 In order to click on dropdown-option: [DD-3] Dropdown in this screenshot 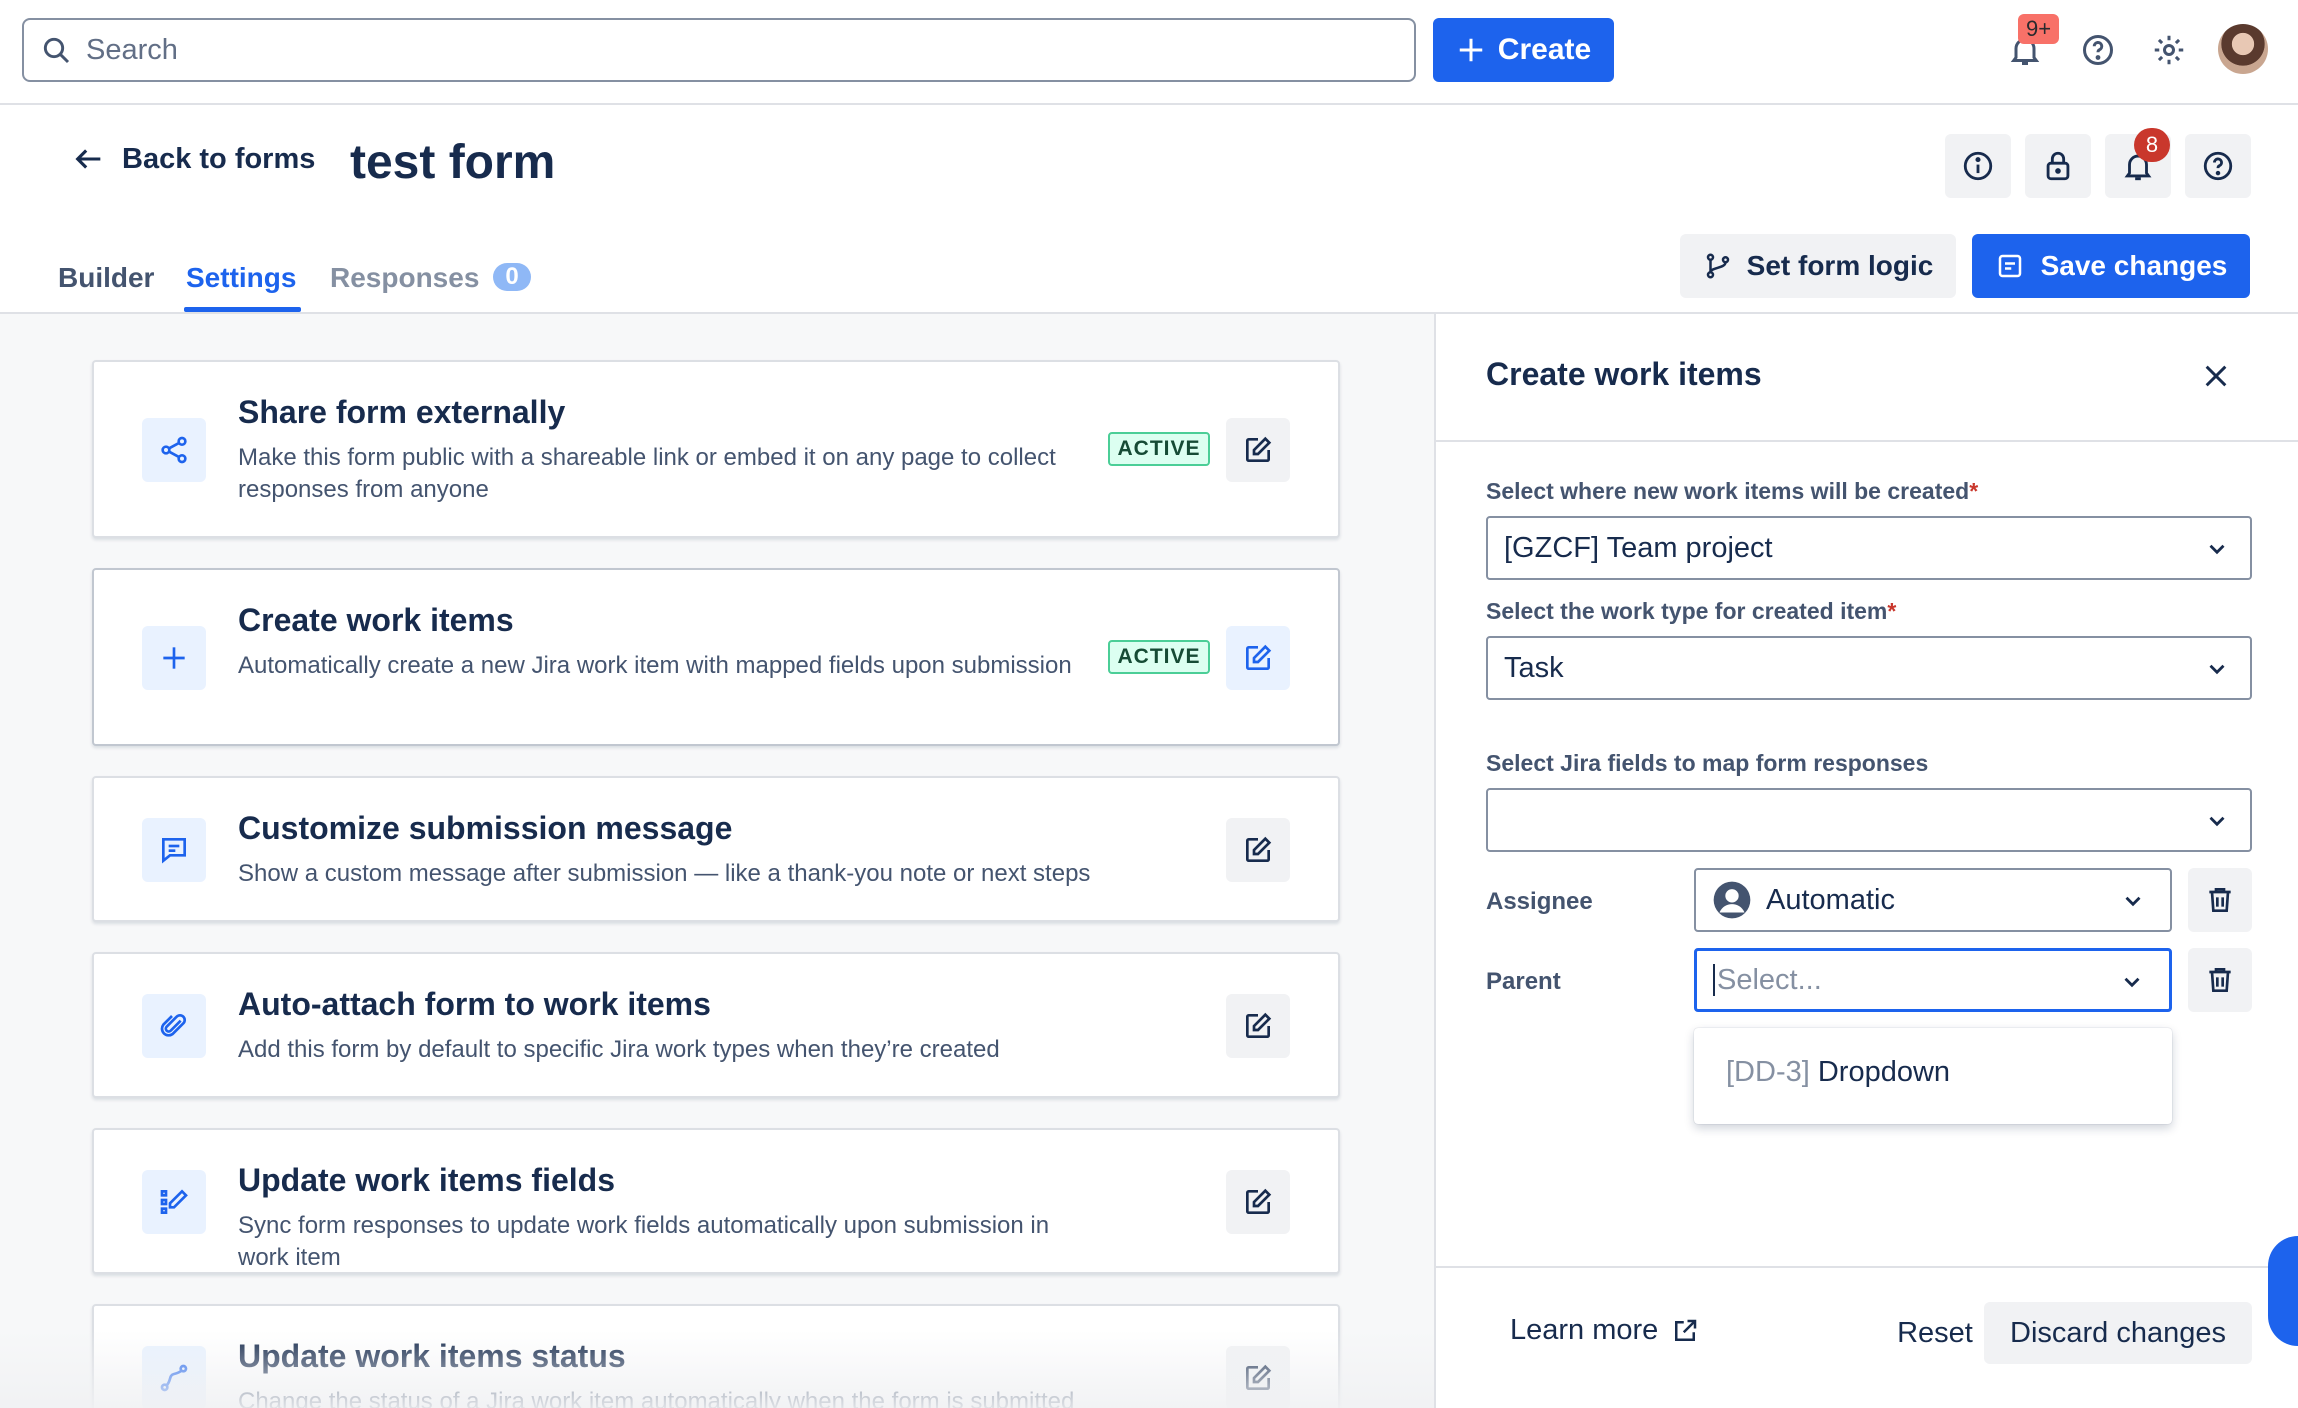, I will do `click(1838, 1072)`.